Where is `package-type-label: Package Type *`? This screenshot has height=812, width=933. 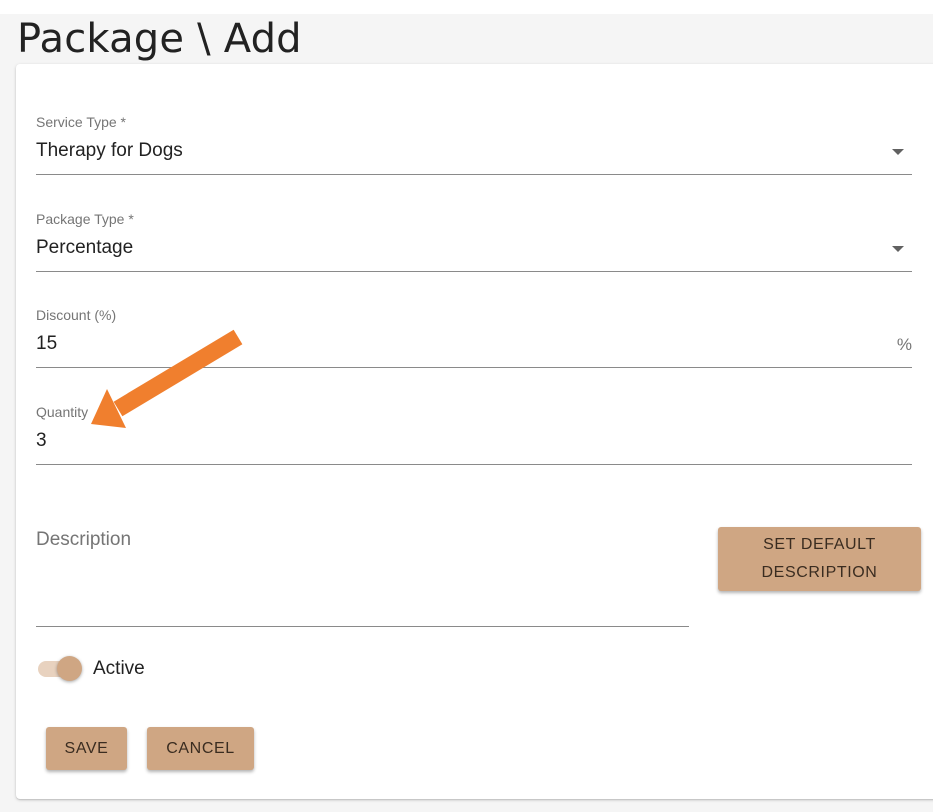
package-type-label: Package Type * is located at coordinates (85, 219).